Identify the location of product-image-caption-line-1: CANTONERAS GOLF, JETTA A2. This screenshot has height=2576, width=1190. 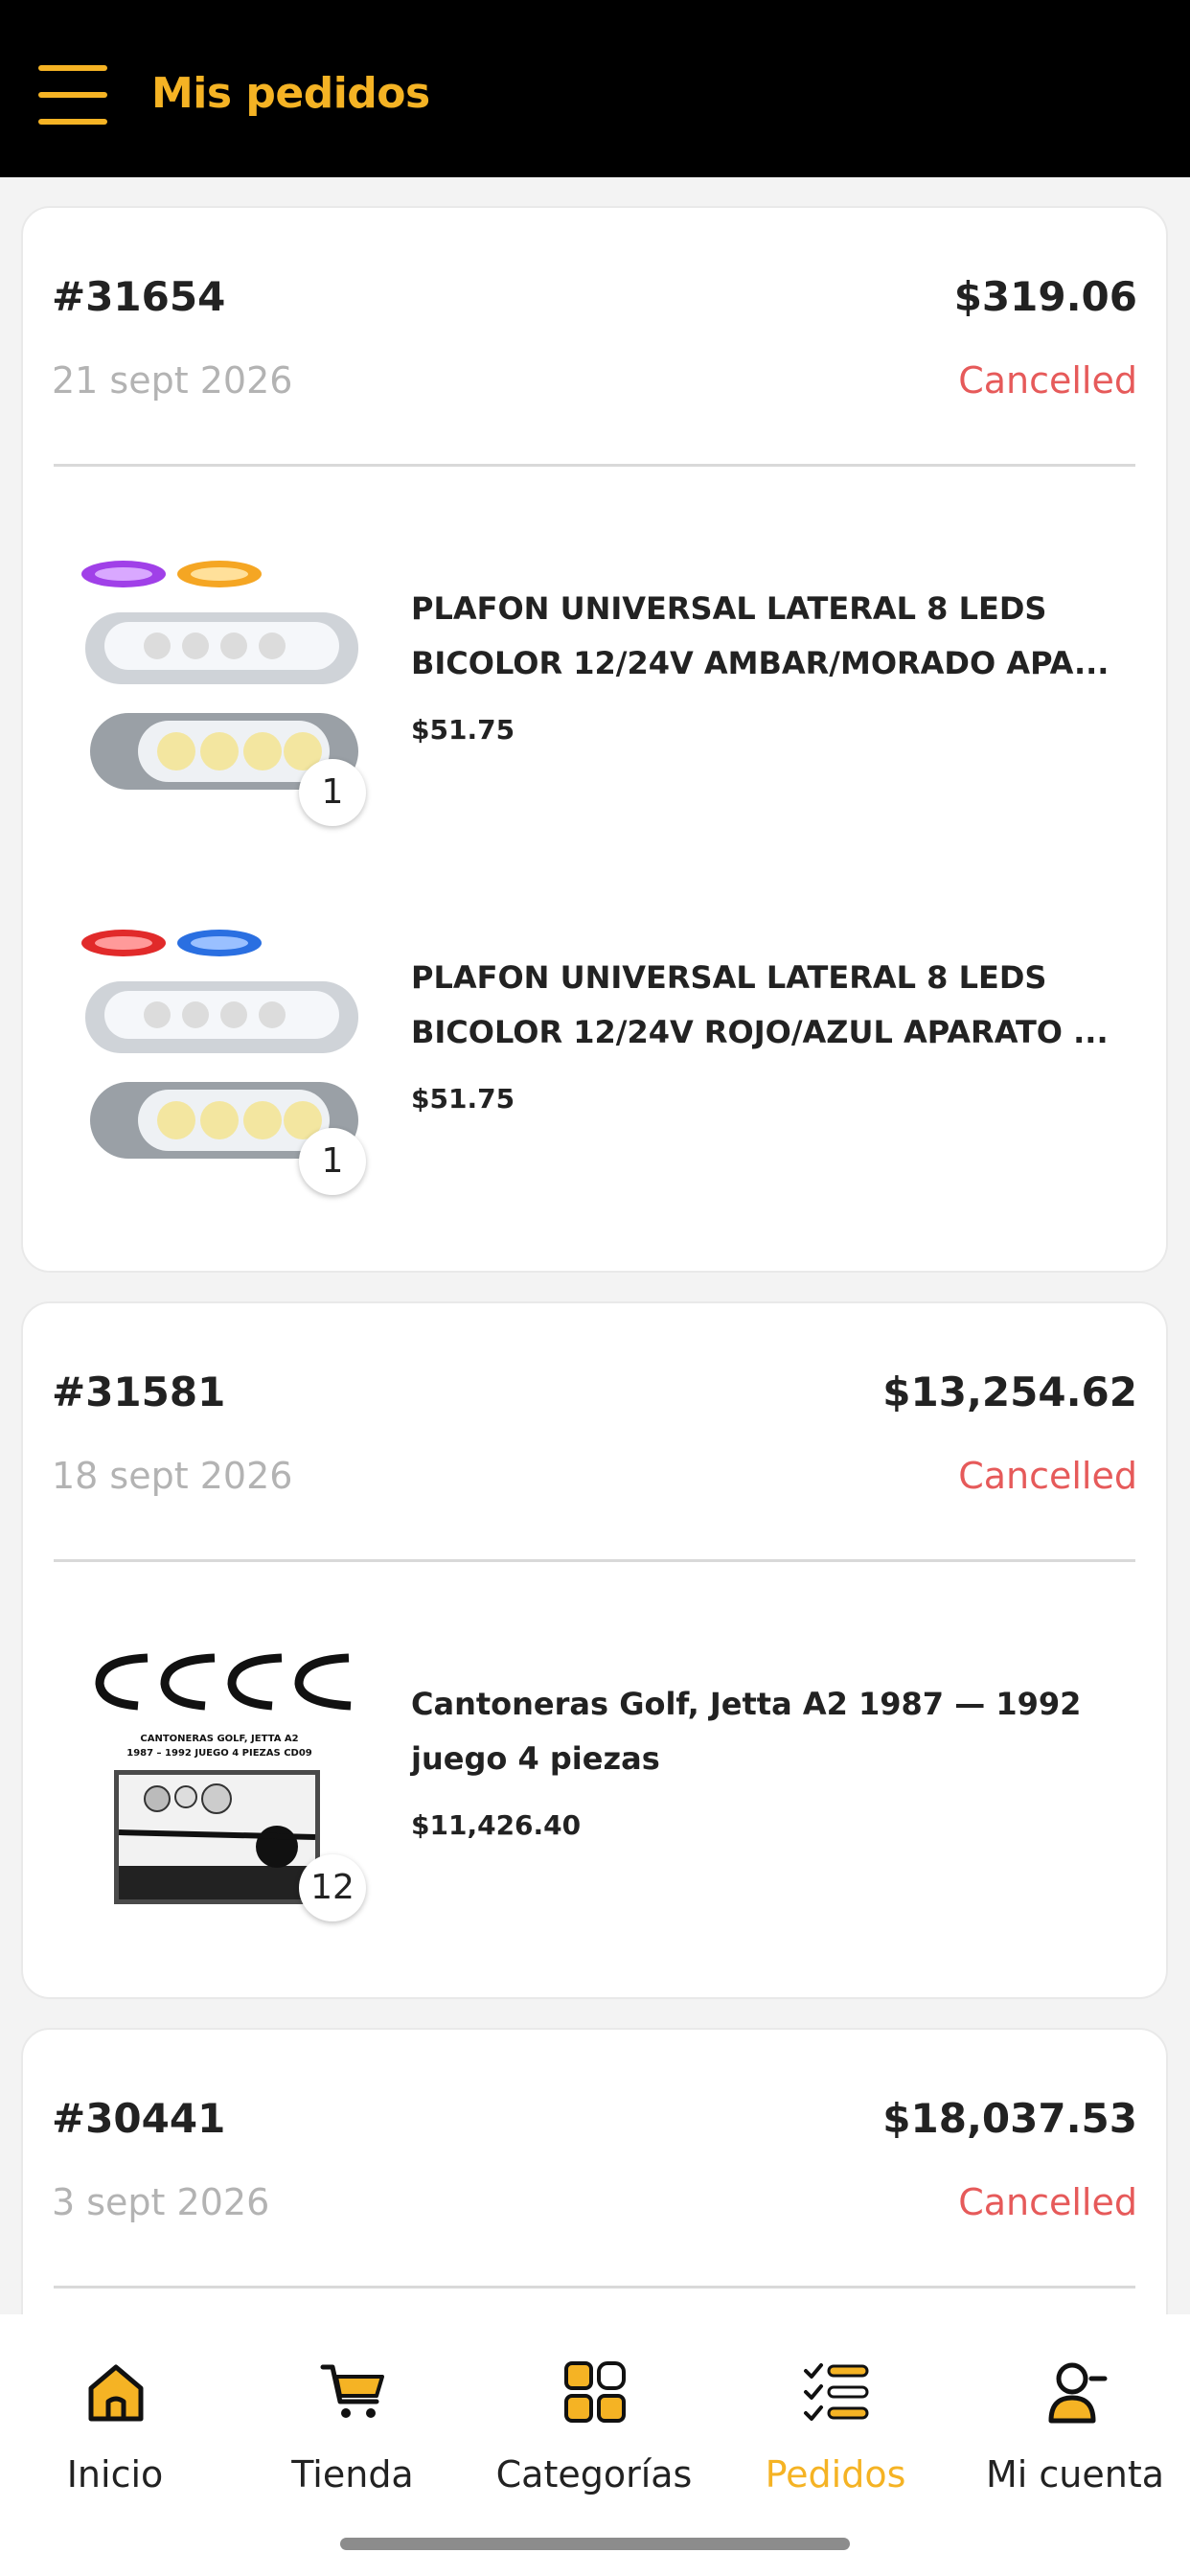
(219, 1739).